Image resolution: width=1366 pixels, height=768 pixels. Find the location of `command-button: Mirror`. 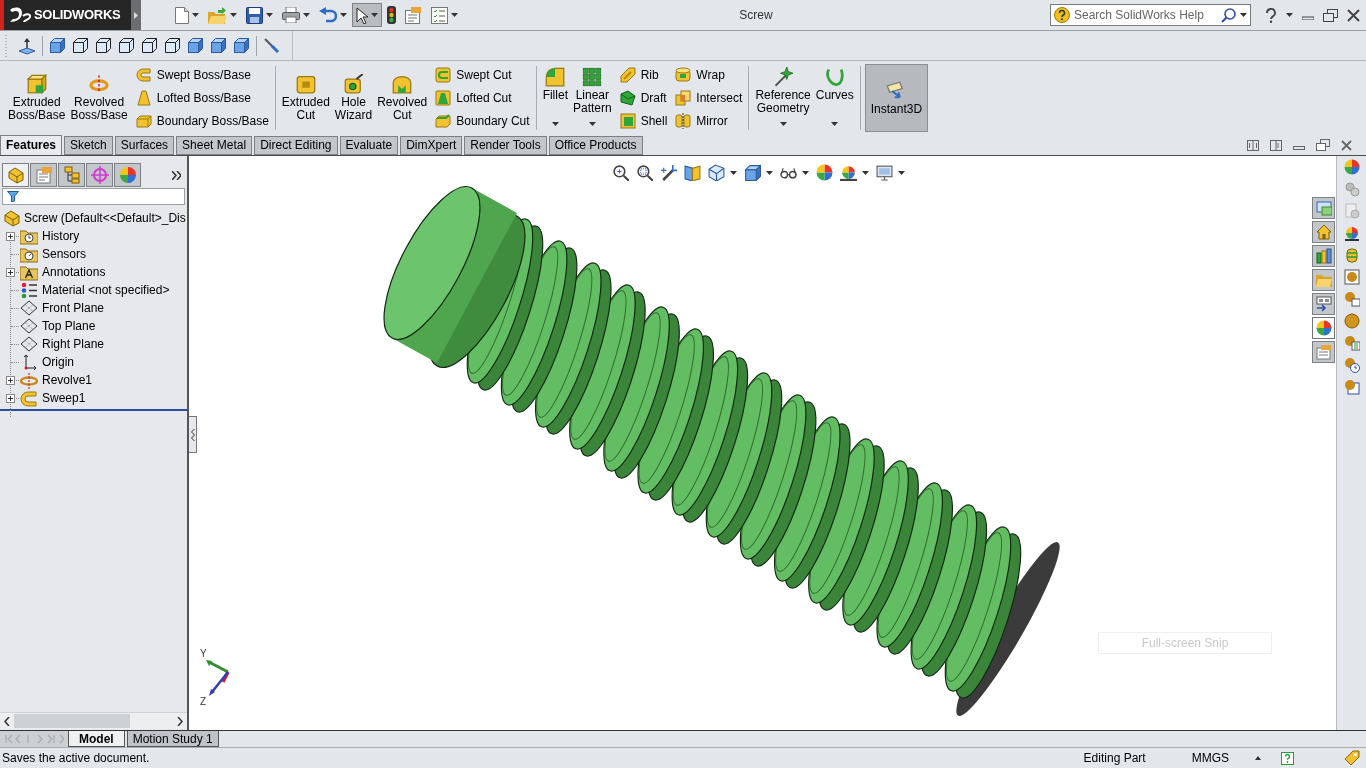

command-button: Mirror is located at coordinates (709, 121).